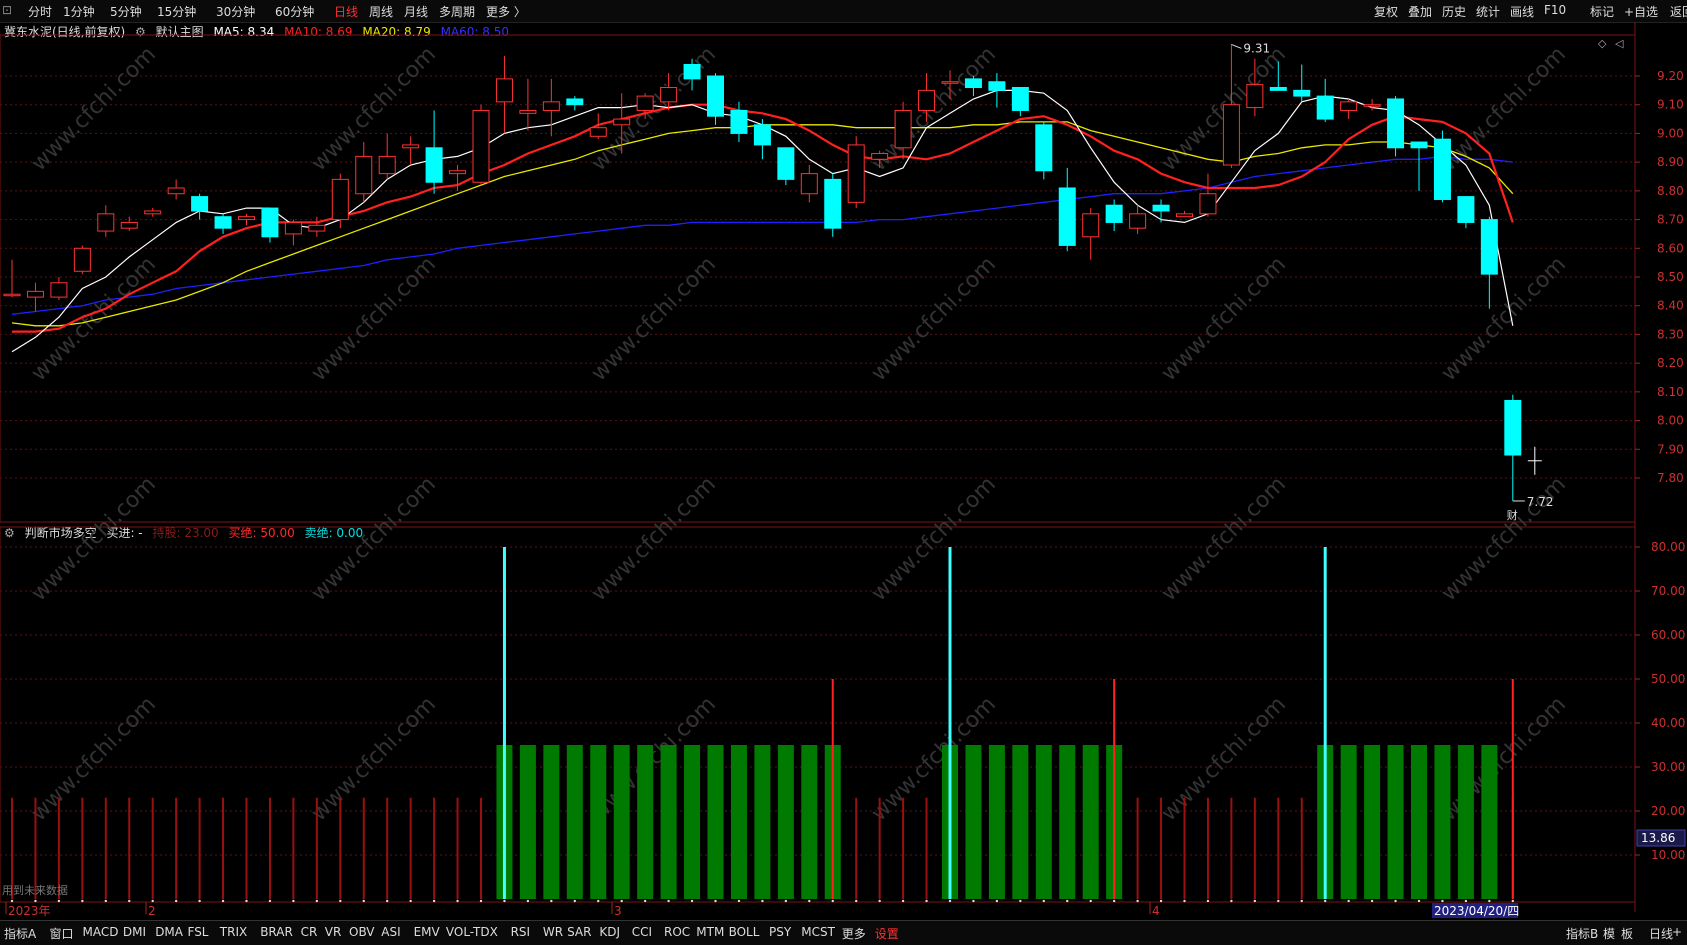  I want to click on indicator-tab: ASI, so click(390, 932).